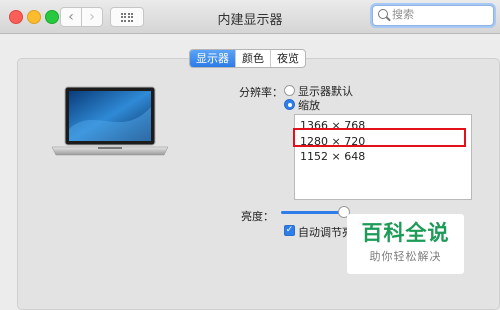  What do you see at coordinates (405, 256) in the screenshot?
I see `watermark-subtitle: 助你轻松解决` at bounding box center [405, 256].